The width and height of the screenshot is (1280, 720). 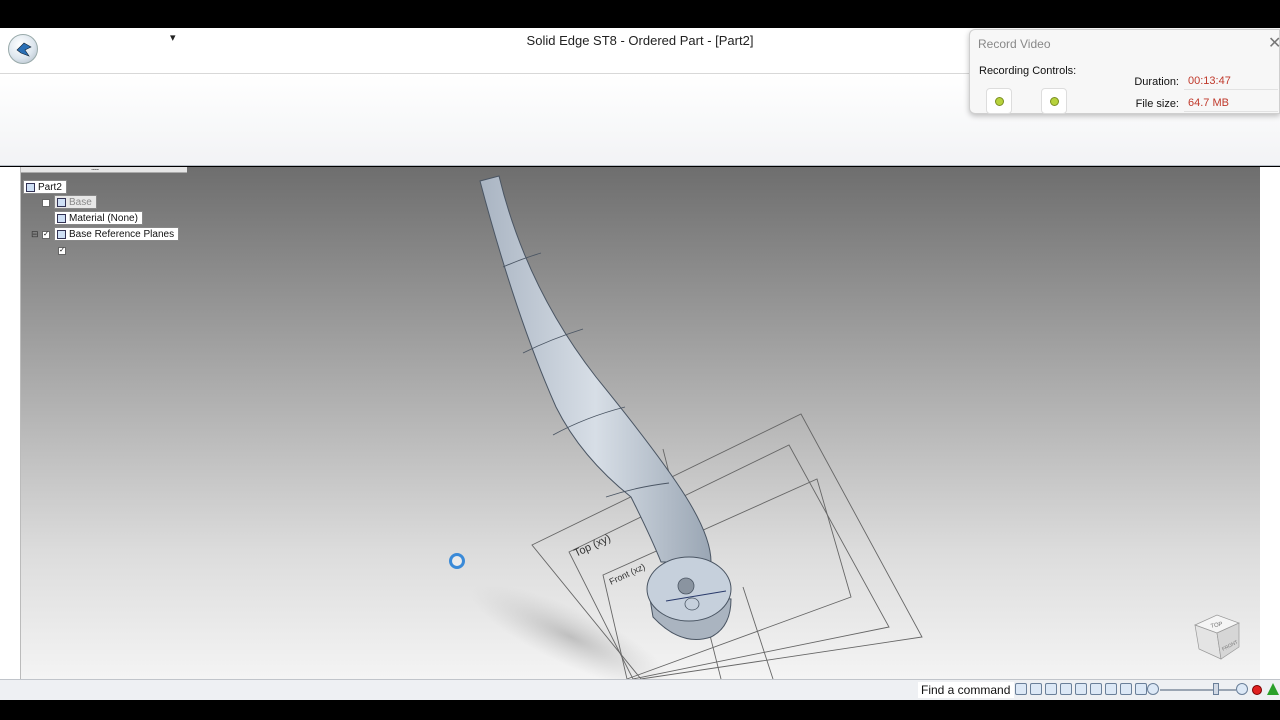 I want to click on view-cube: TOP FRONT, so click(x=1217, y=637).